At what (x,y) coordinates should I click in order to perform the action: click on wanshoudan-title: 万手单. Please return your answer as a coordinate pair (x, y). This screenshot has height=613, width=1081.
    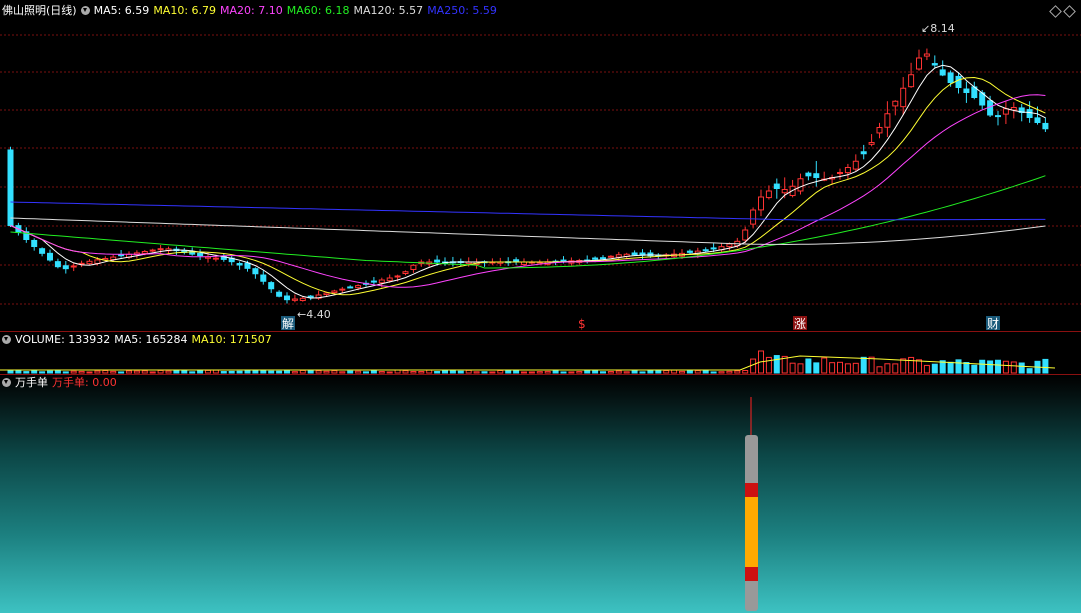
    Looking at the image, I should click on (31, 382).